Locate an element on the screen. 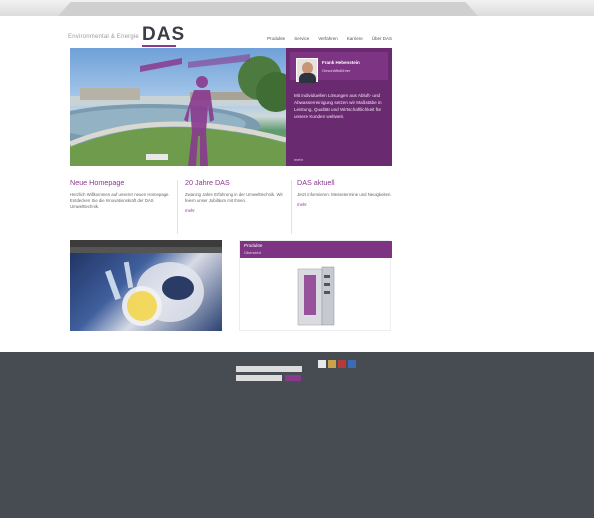 The image size is (594, 518). box-title-overlay is located at coordinates (146, 243).